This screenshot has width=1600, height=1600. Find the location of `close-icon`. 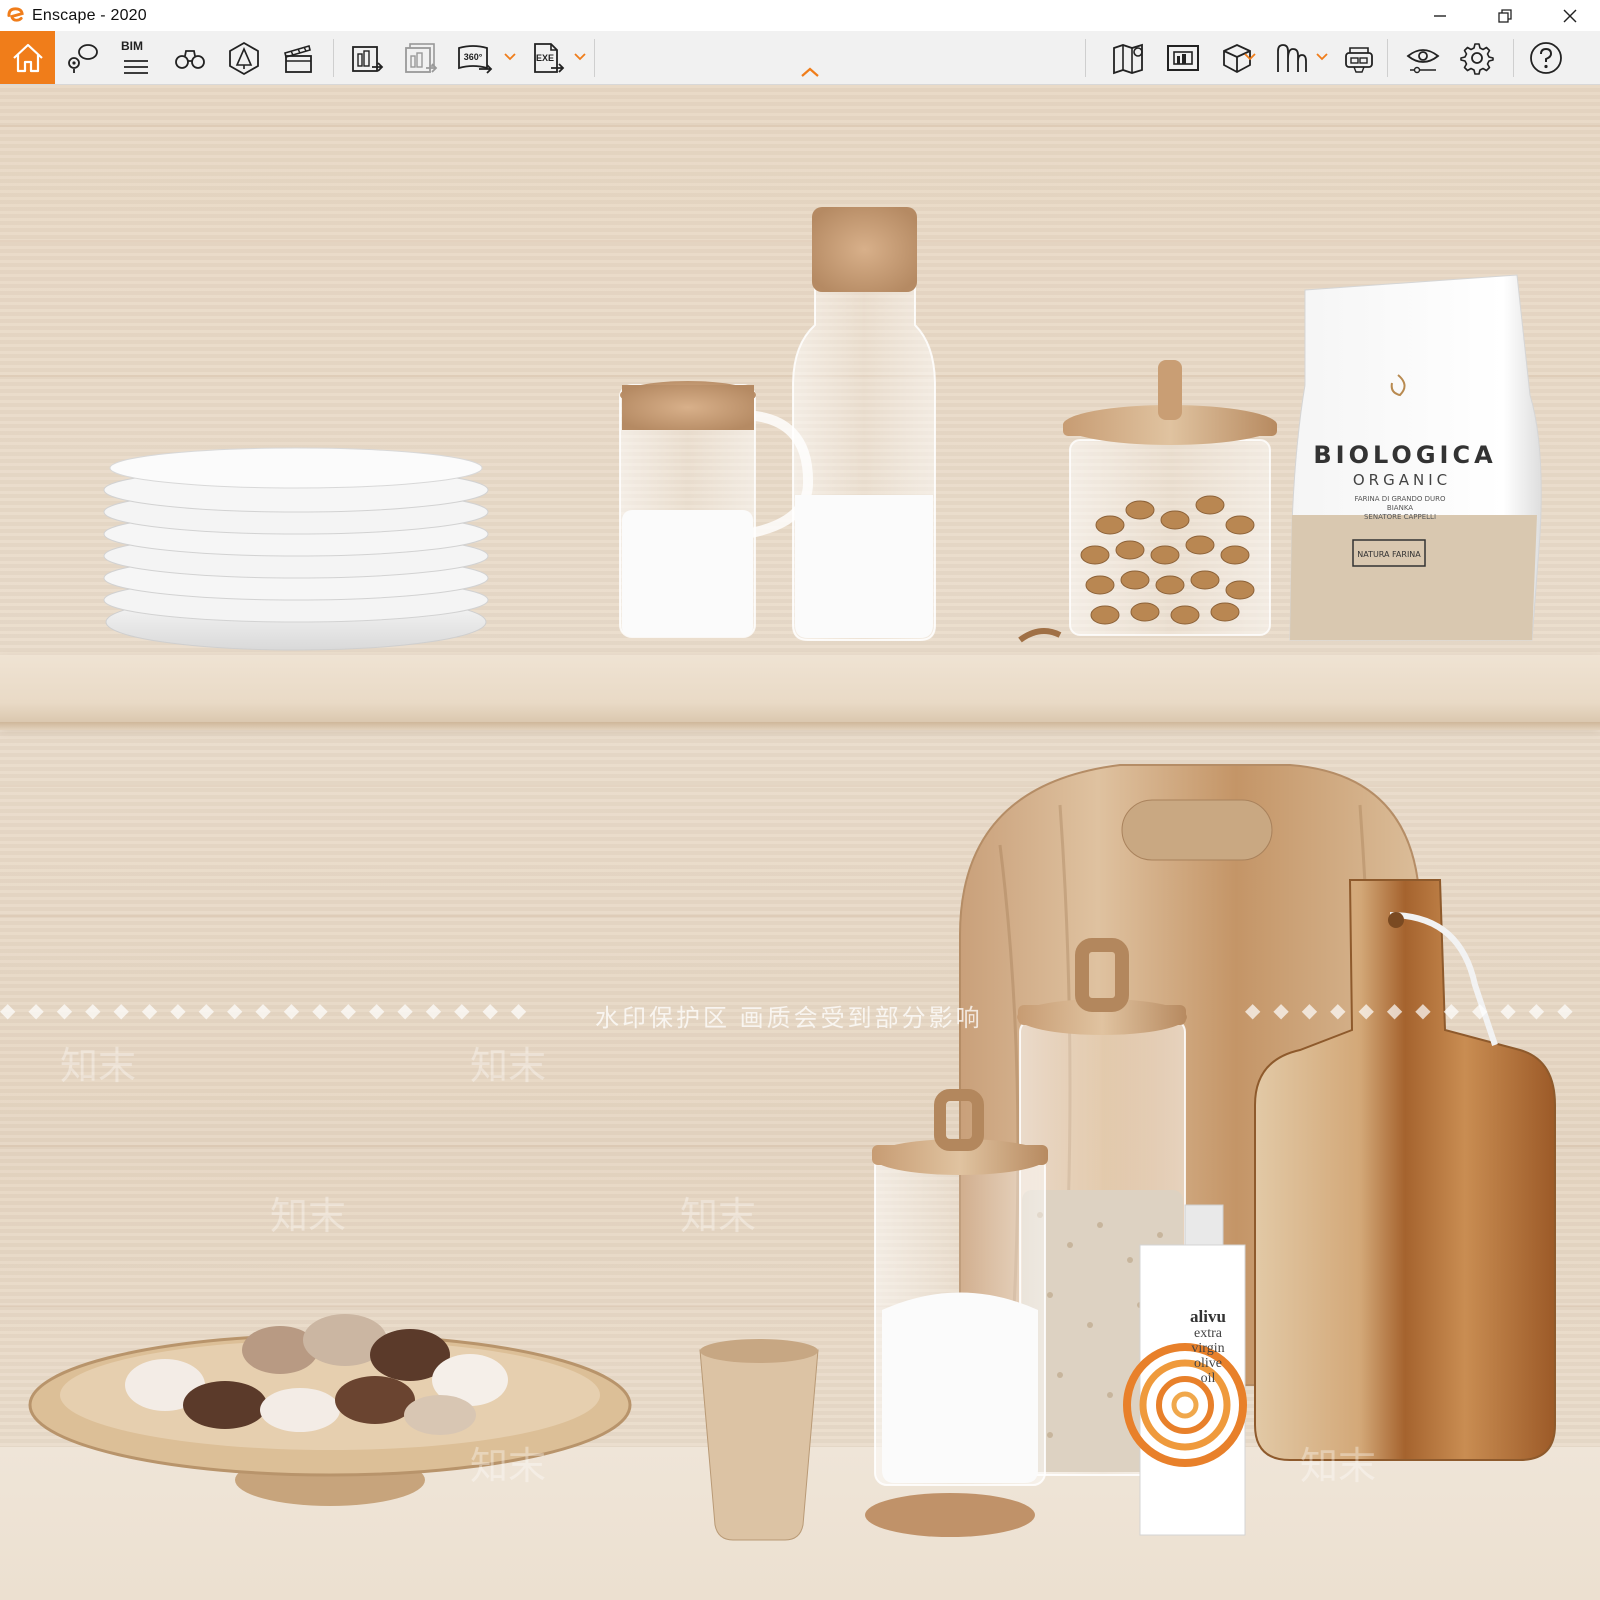

close-icon is located at coordinates (1570, 15).